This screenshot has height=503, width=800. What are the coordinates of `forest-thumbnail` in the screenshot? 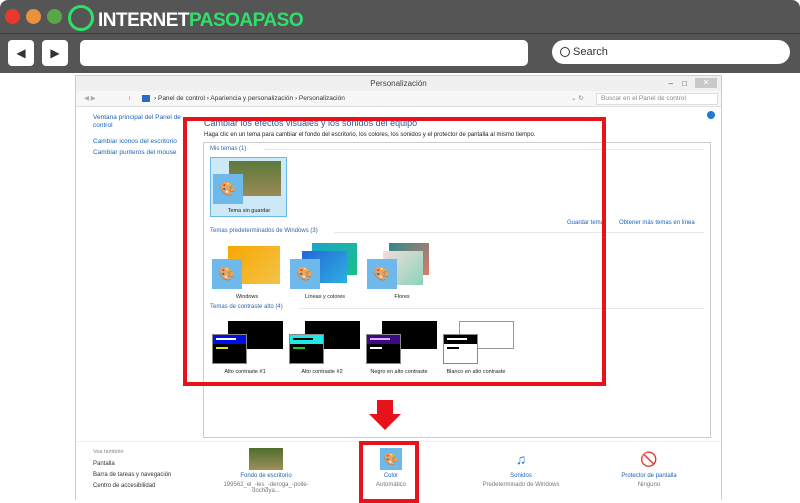 It's located at (266, 459).